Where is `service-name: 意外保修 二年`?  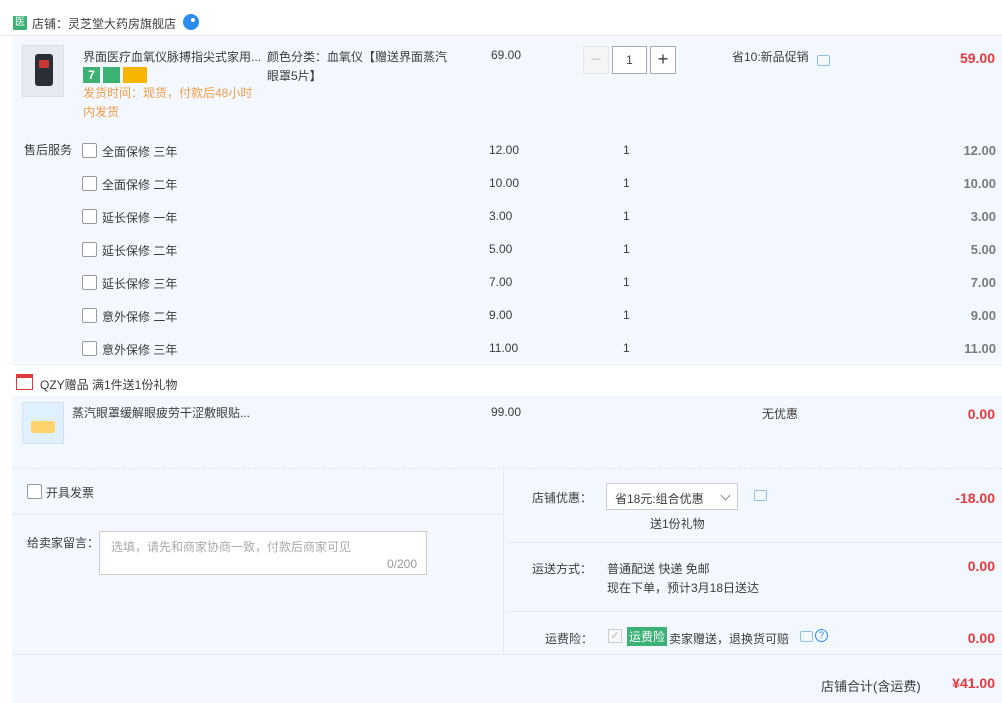
service-name: 意外保修 二年 is located at coordinates (140, 317).